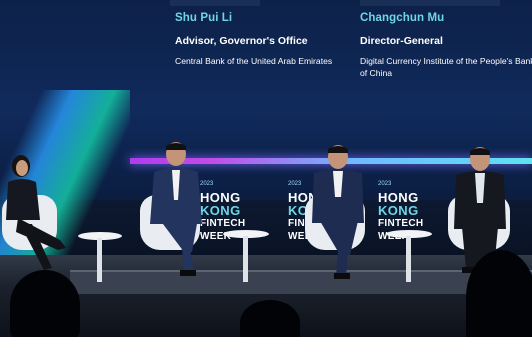 The height and width of the screenshot is (337, 532). Describe the element at coordinates (401, 41) in the screenshot. I see `speaker-role: Director-General` at that location.